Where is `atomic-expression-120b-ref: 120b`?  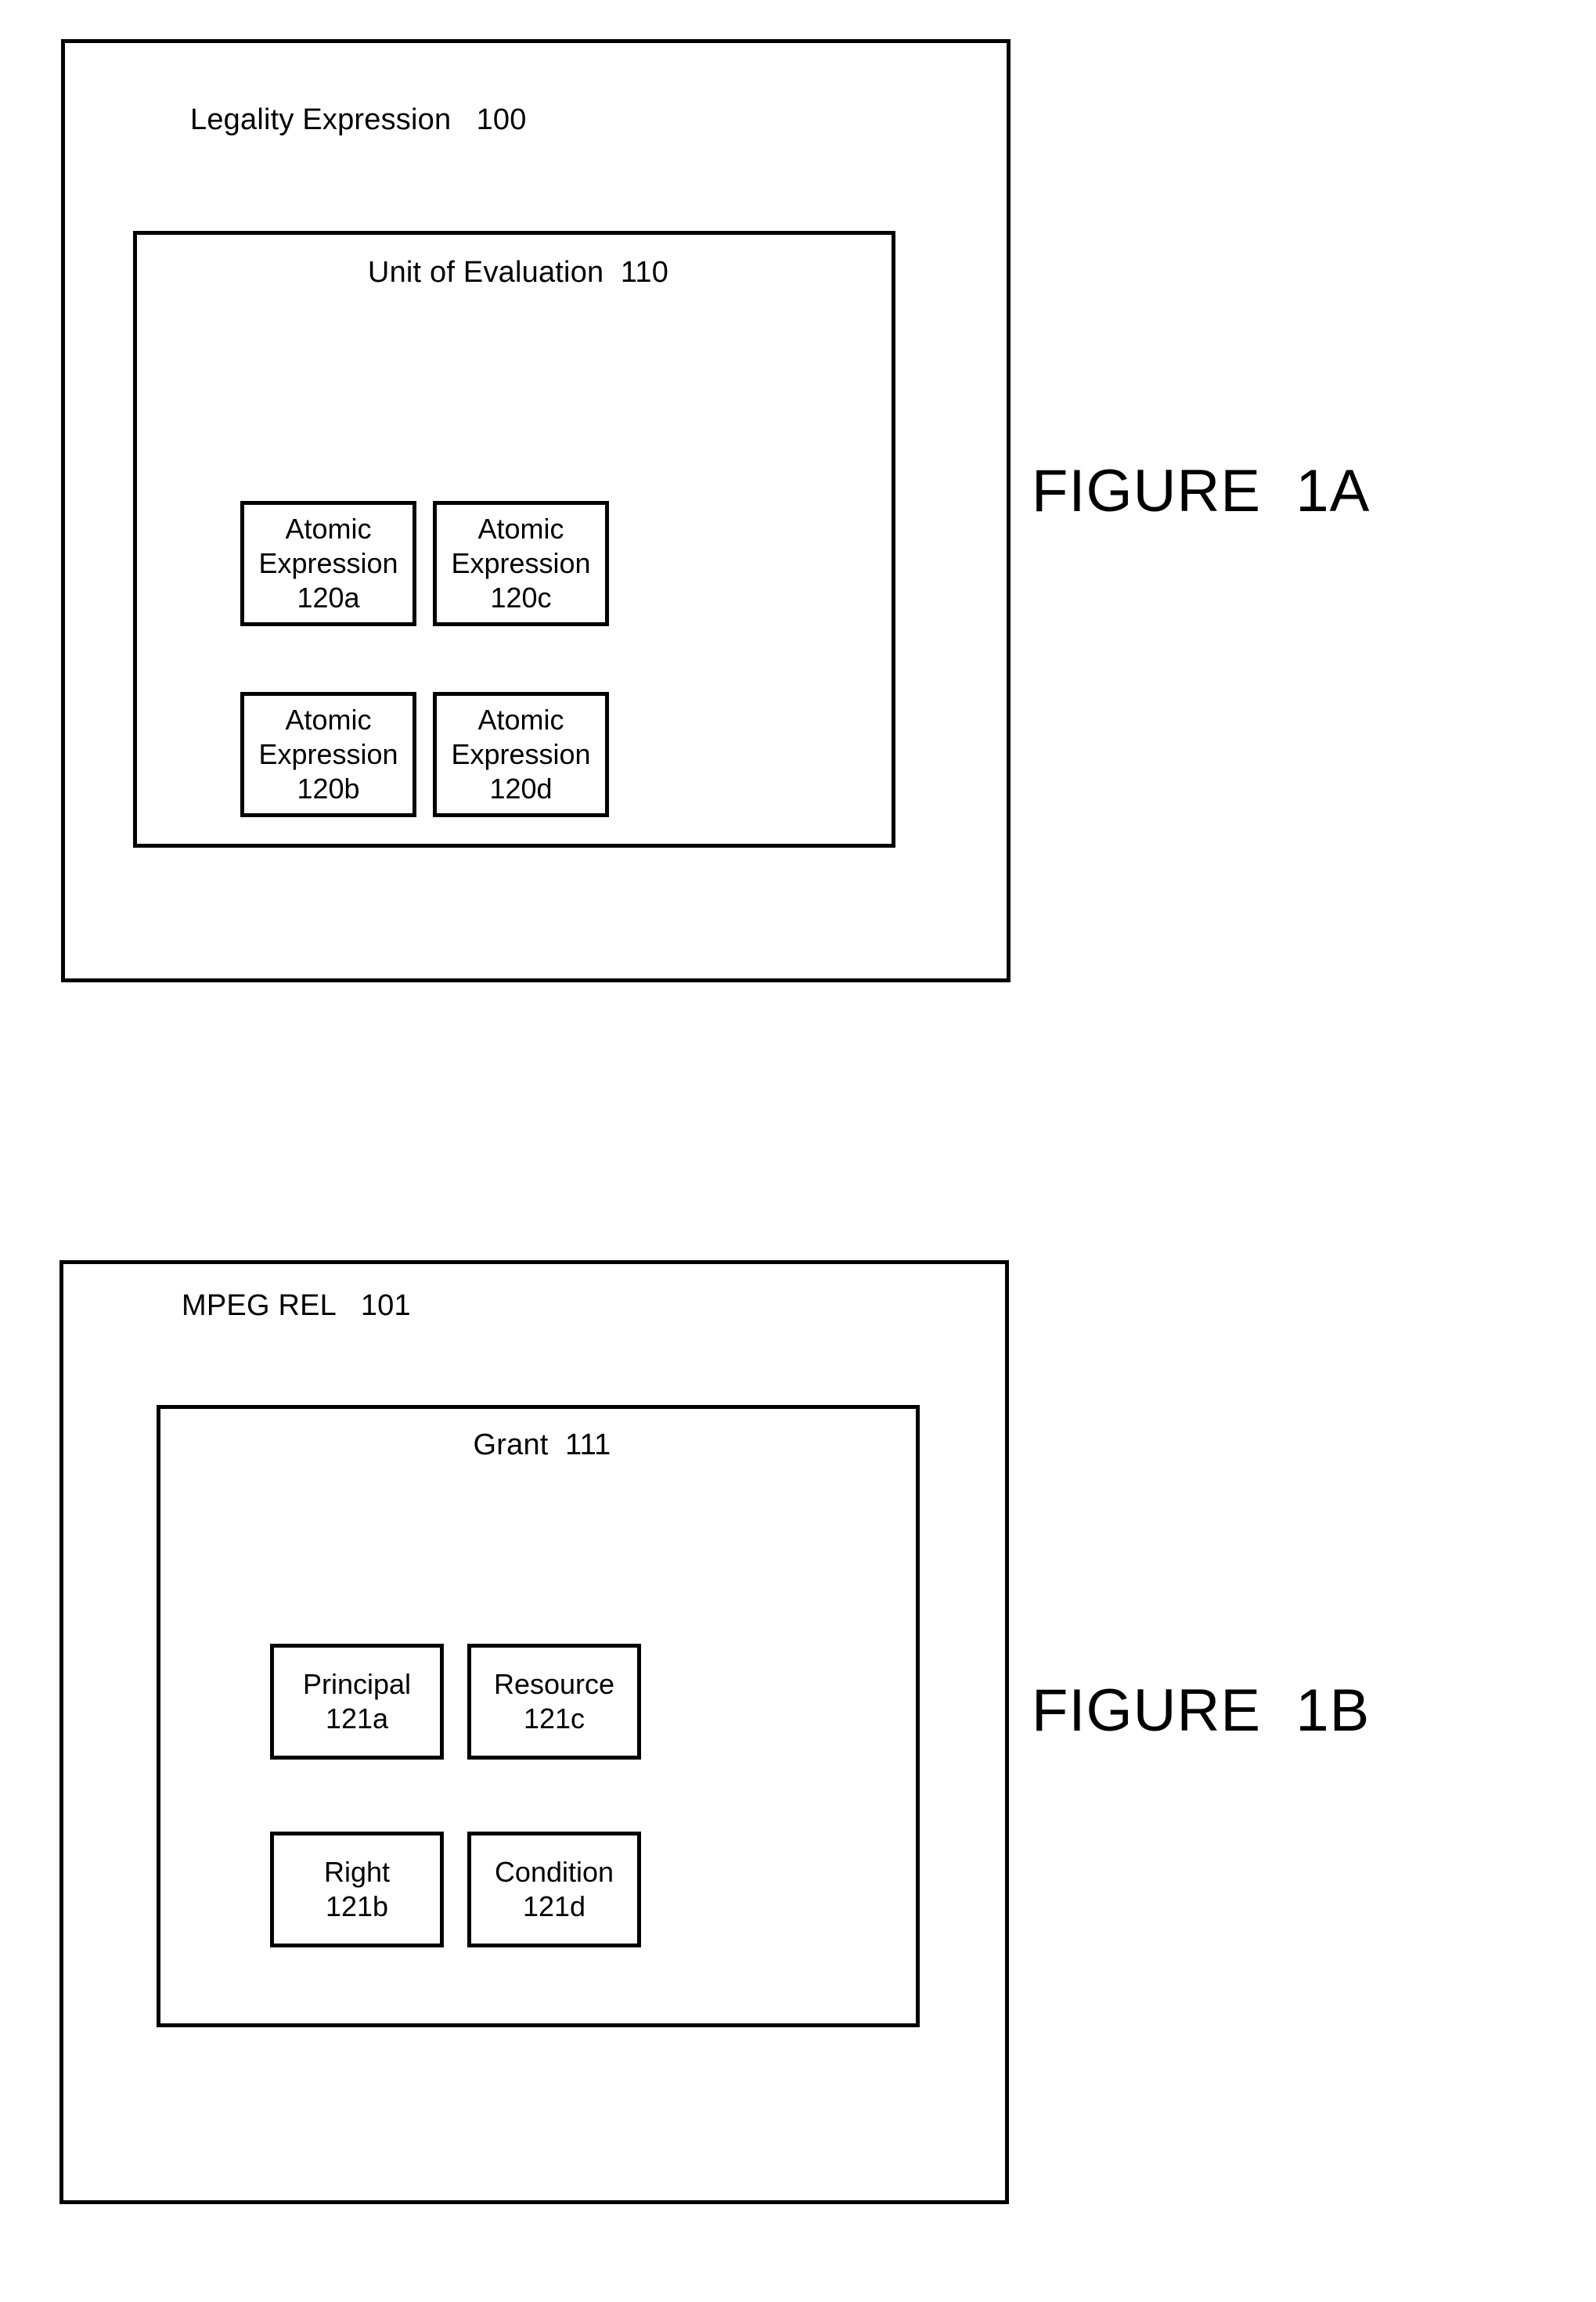
atomic-expression-120b-ref: 120b is located at coordinates (328, 788).